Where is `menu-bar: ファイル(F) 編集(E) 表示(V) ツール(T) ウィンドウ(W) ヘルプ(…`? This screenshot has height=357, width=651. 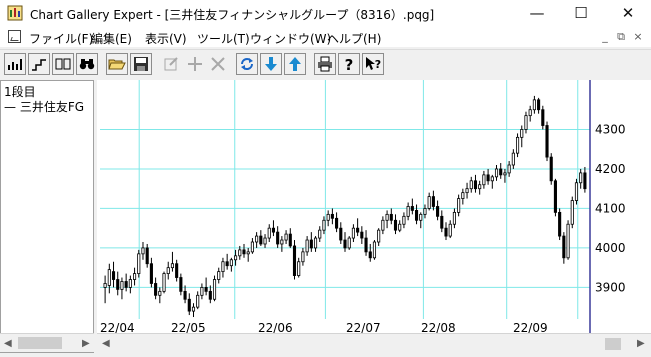
menu-bar: ファイル(F) 編集(E) 表示(V) ツール(T) ウィンドウ(W) ヘルプ(… is located at coordinates (325, 37).